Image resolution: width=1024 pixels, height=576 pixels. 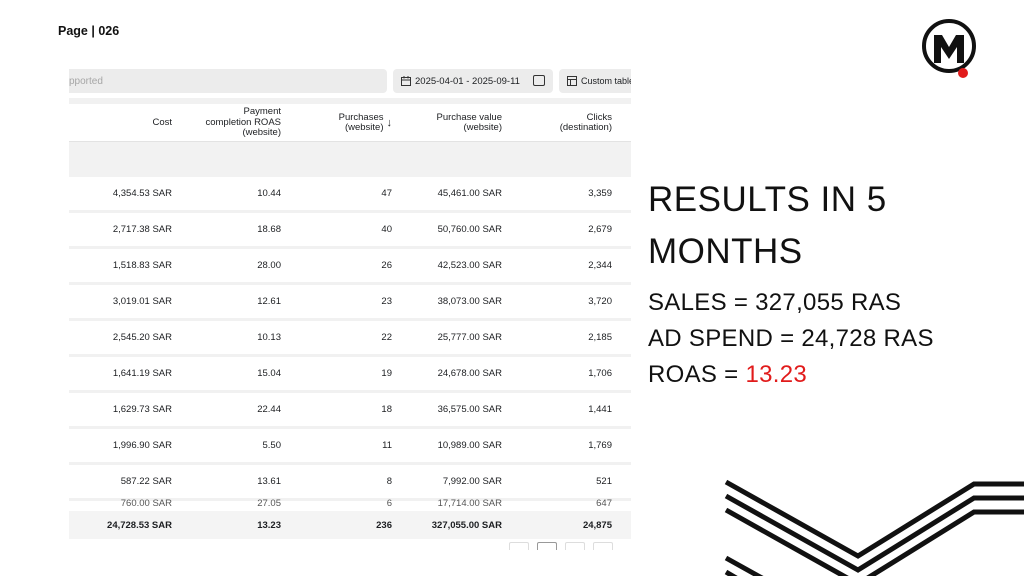 What do you see at coordinates (350, 339) in the screenshot?
I see `table-row: 2,545.20 SAR 10.13 22 25,777.00 SAR 2,185` at bounding box center [350, 339].